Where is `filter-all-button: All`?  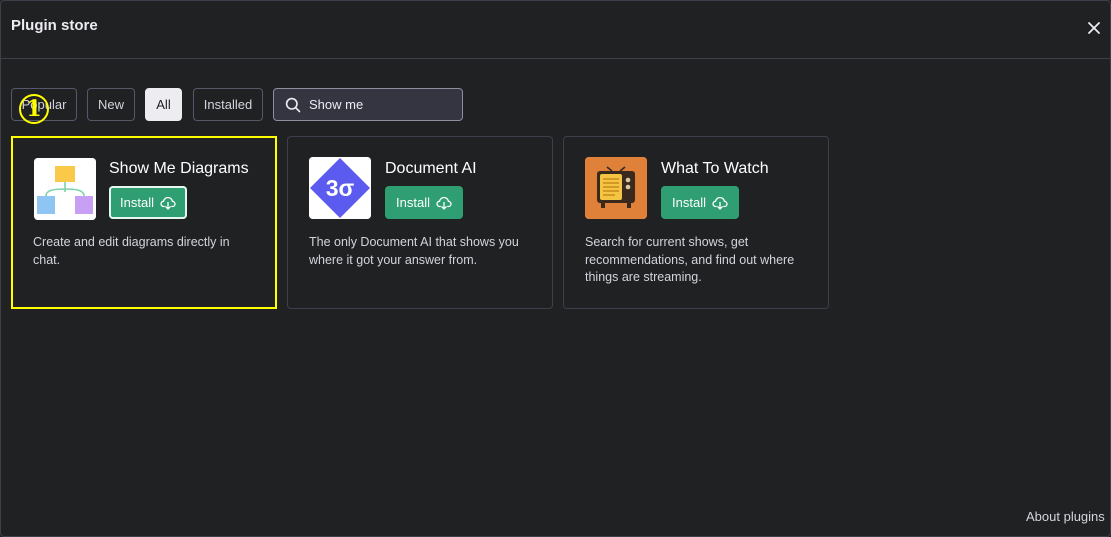
filter-all-button: All is located at coordinates (163, 104).